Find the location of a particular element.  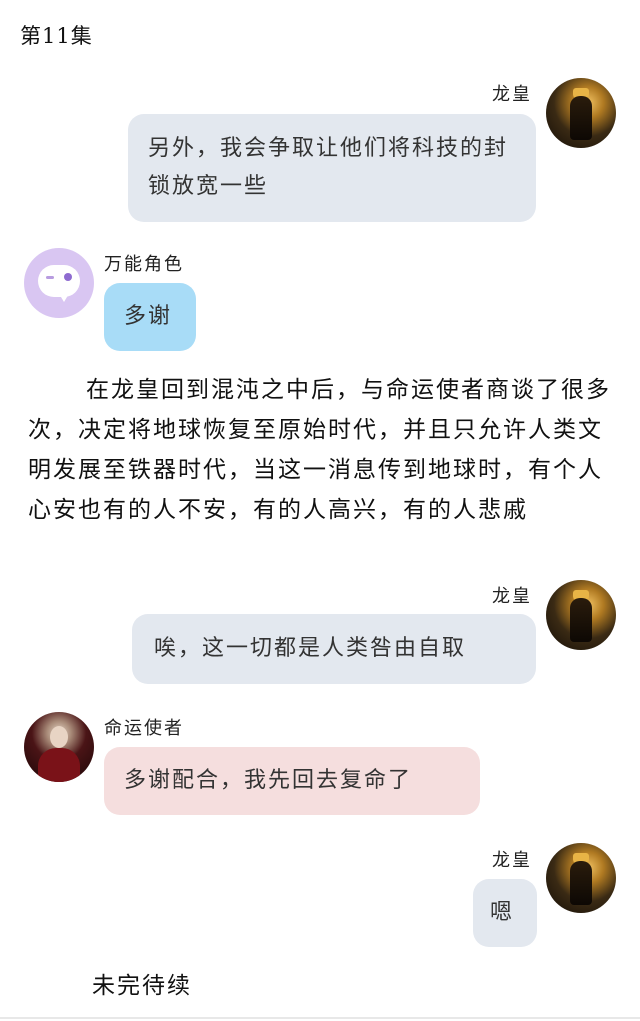

divider is located at coordinates (320, 1018).